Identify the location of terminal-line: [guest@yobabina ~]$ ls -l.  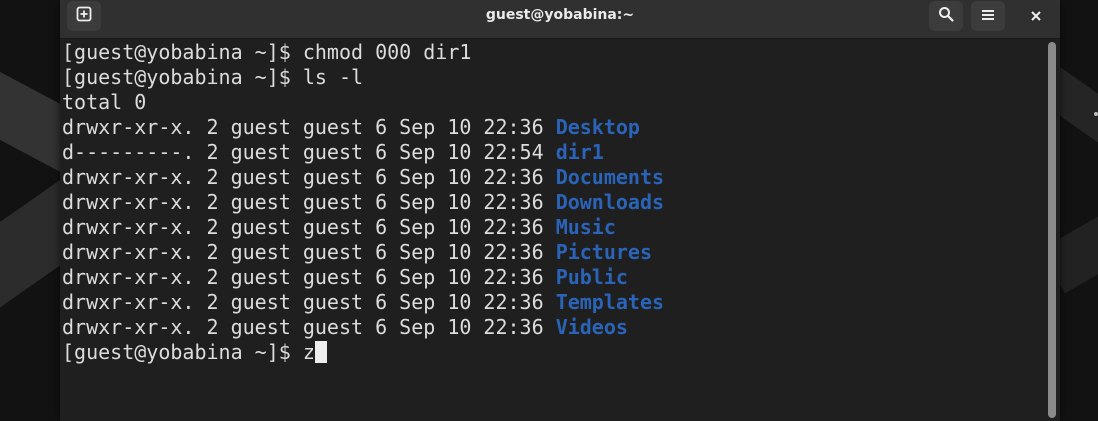
(213, 77).